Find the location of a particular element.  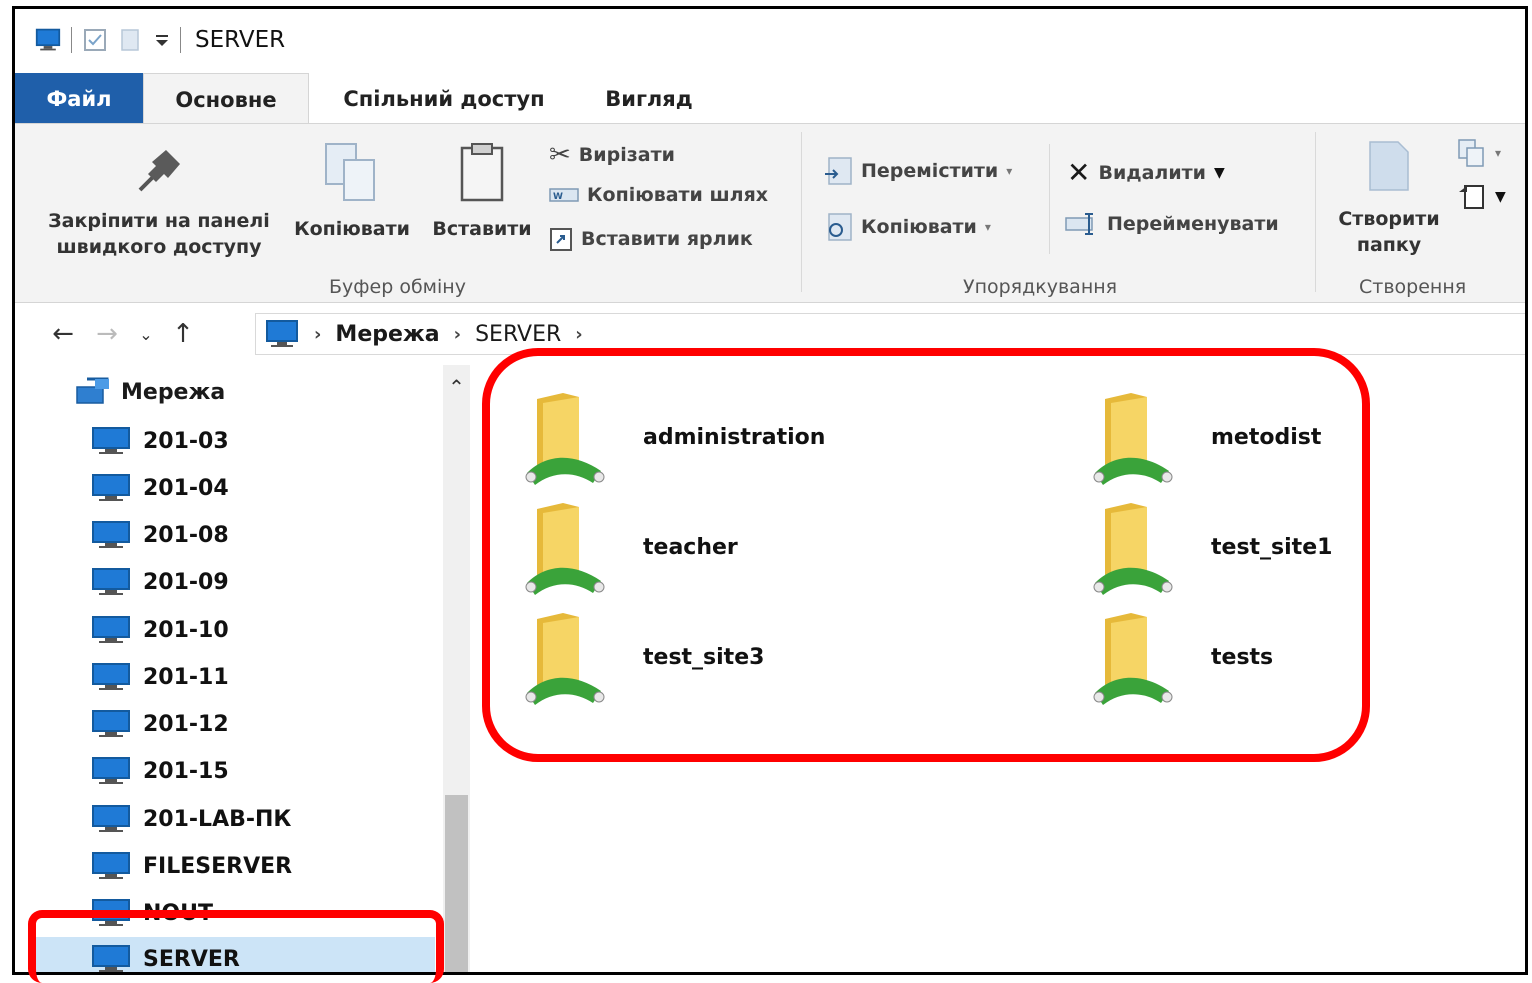

tree-item-computer: 201-11 is located at coordinates (160, 677).